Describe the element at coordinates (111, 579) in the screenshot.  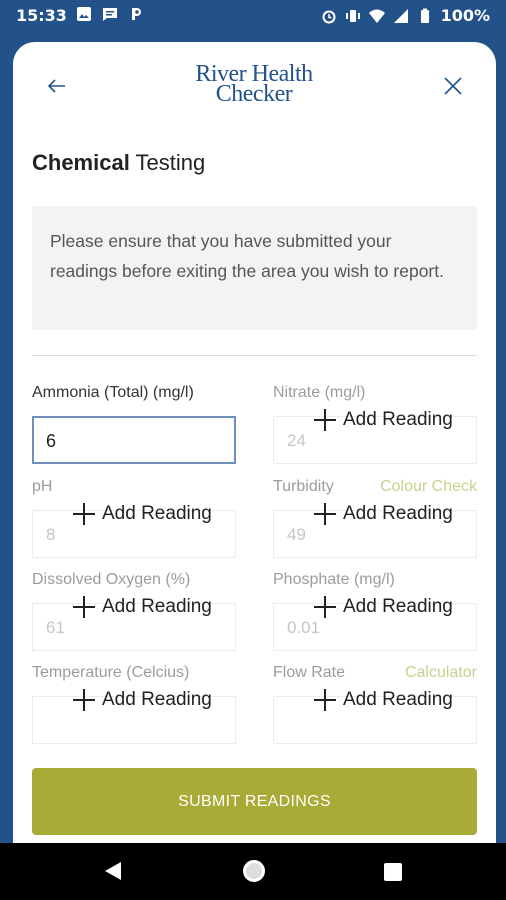
I see `dissolved-oxygen-label-text: Dissolved Oxygen (%)` at that location.